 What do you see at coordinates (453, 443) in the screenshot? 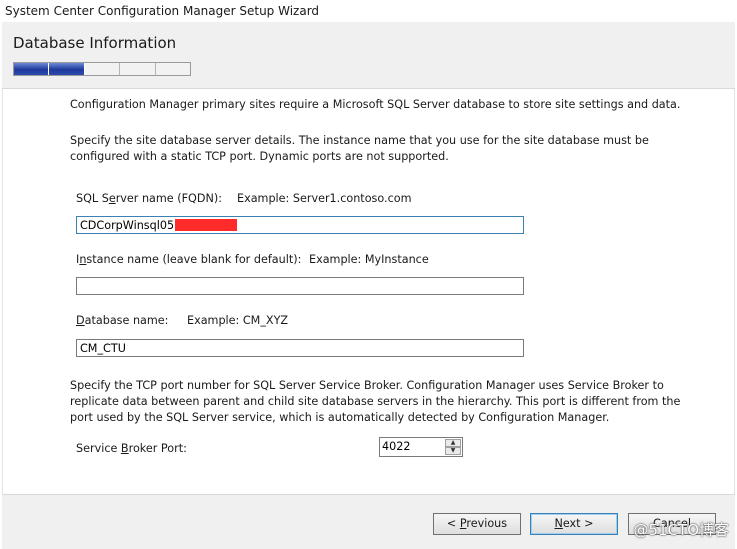
I see `spin-up-icon: ▲` at bounding box center [453, 443].